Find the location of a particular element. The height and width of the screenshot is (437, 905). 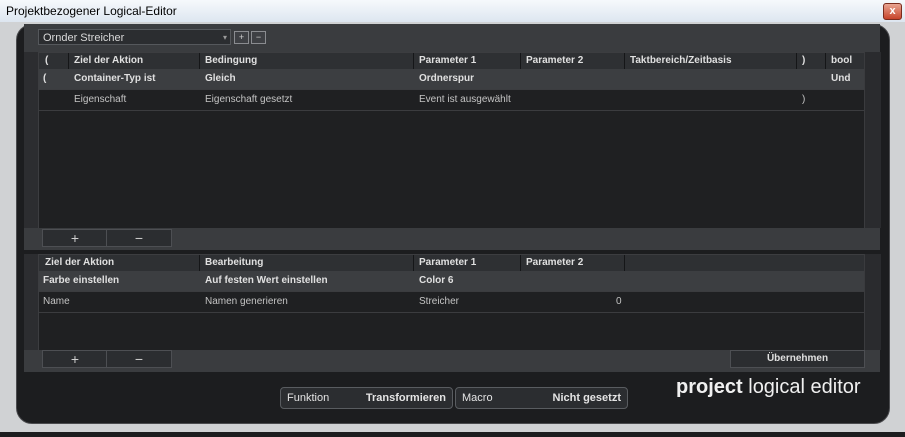

preset-dropdown: Ornder Streicher ▾ is located at coordinates (134, 37).